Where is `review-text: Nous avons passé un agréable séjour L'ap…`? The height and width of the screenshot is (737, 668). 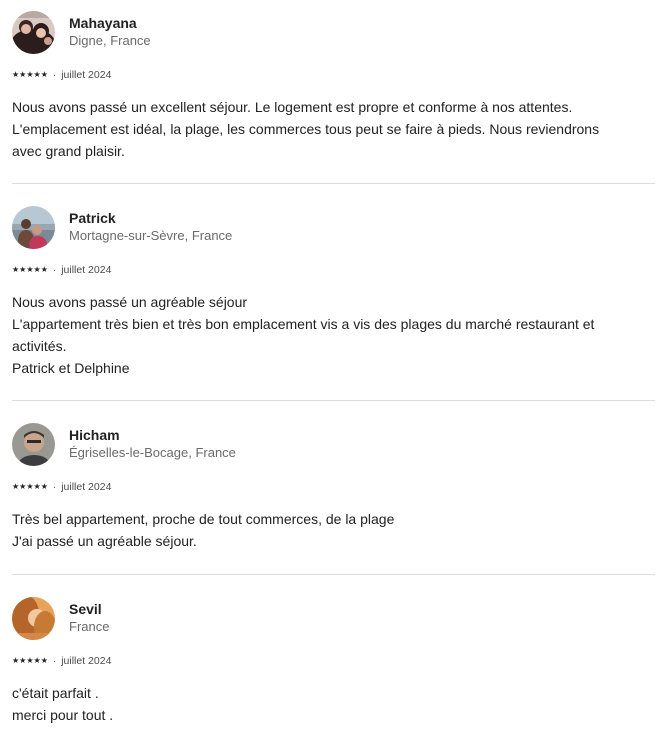 review-text: Nous avons passé un agréable séjour L'ap… is located at coordinates (333, 335).